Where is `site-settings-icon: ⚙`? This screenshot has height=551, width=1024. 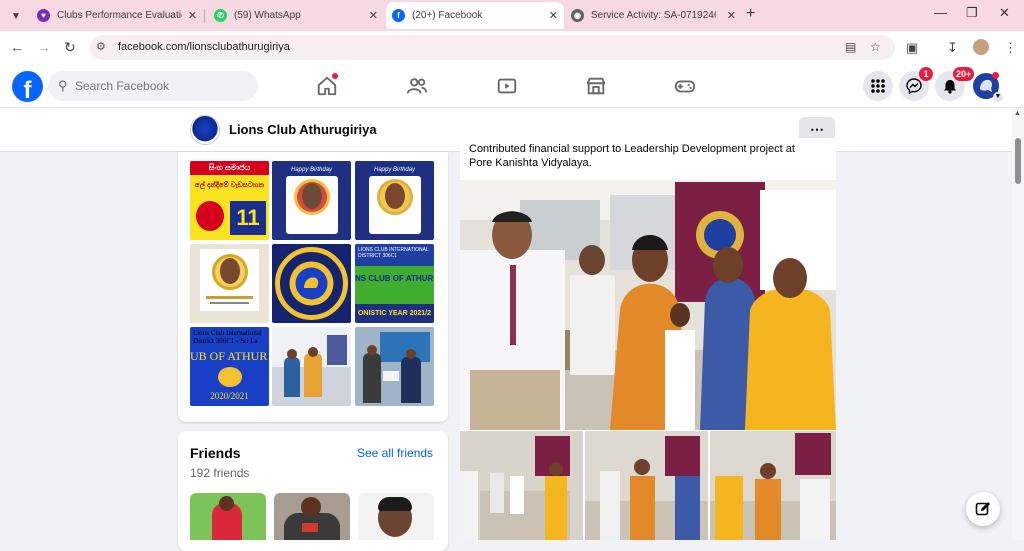
site-settings-icon: ⚙ is located at coordinates (104, 47).